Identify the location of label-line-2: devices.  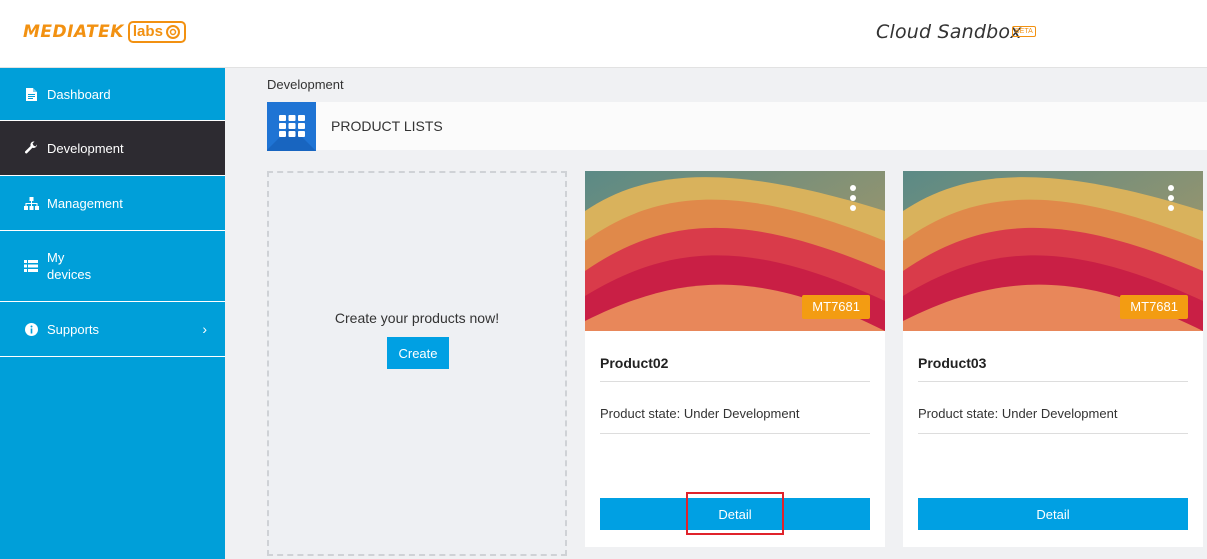
(69, 274).